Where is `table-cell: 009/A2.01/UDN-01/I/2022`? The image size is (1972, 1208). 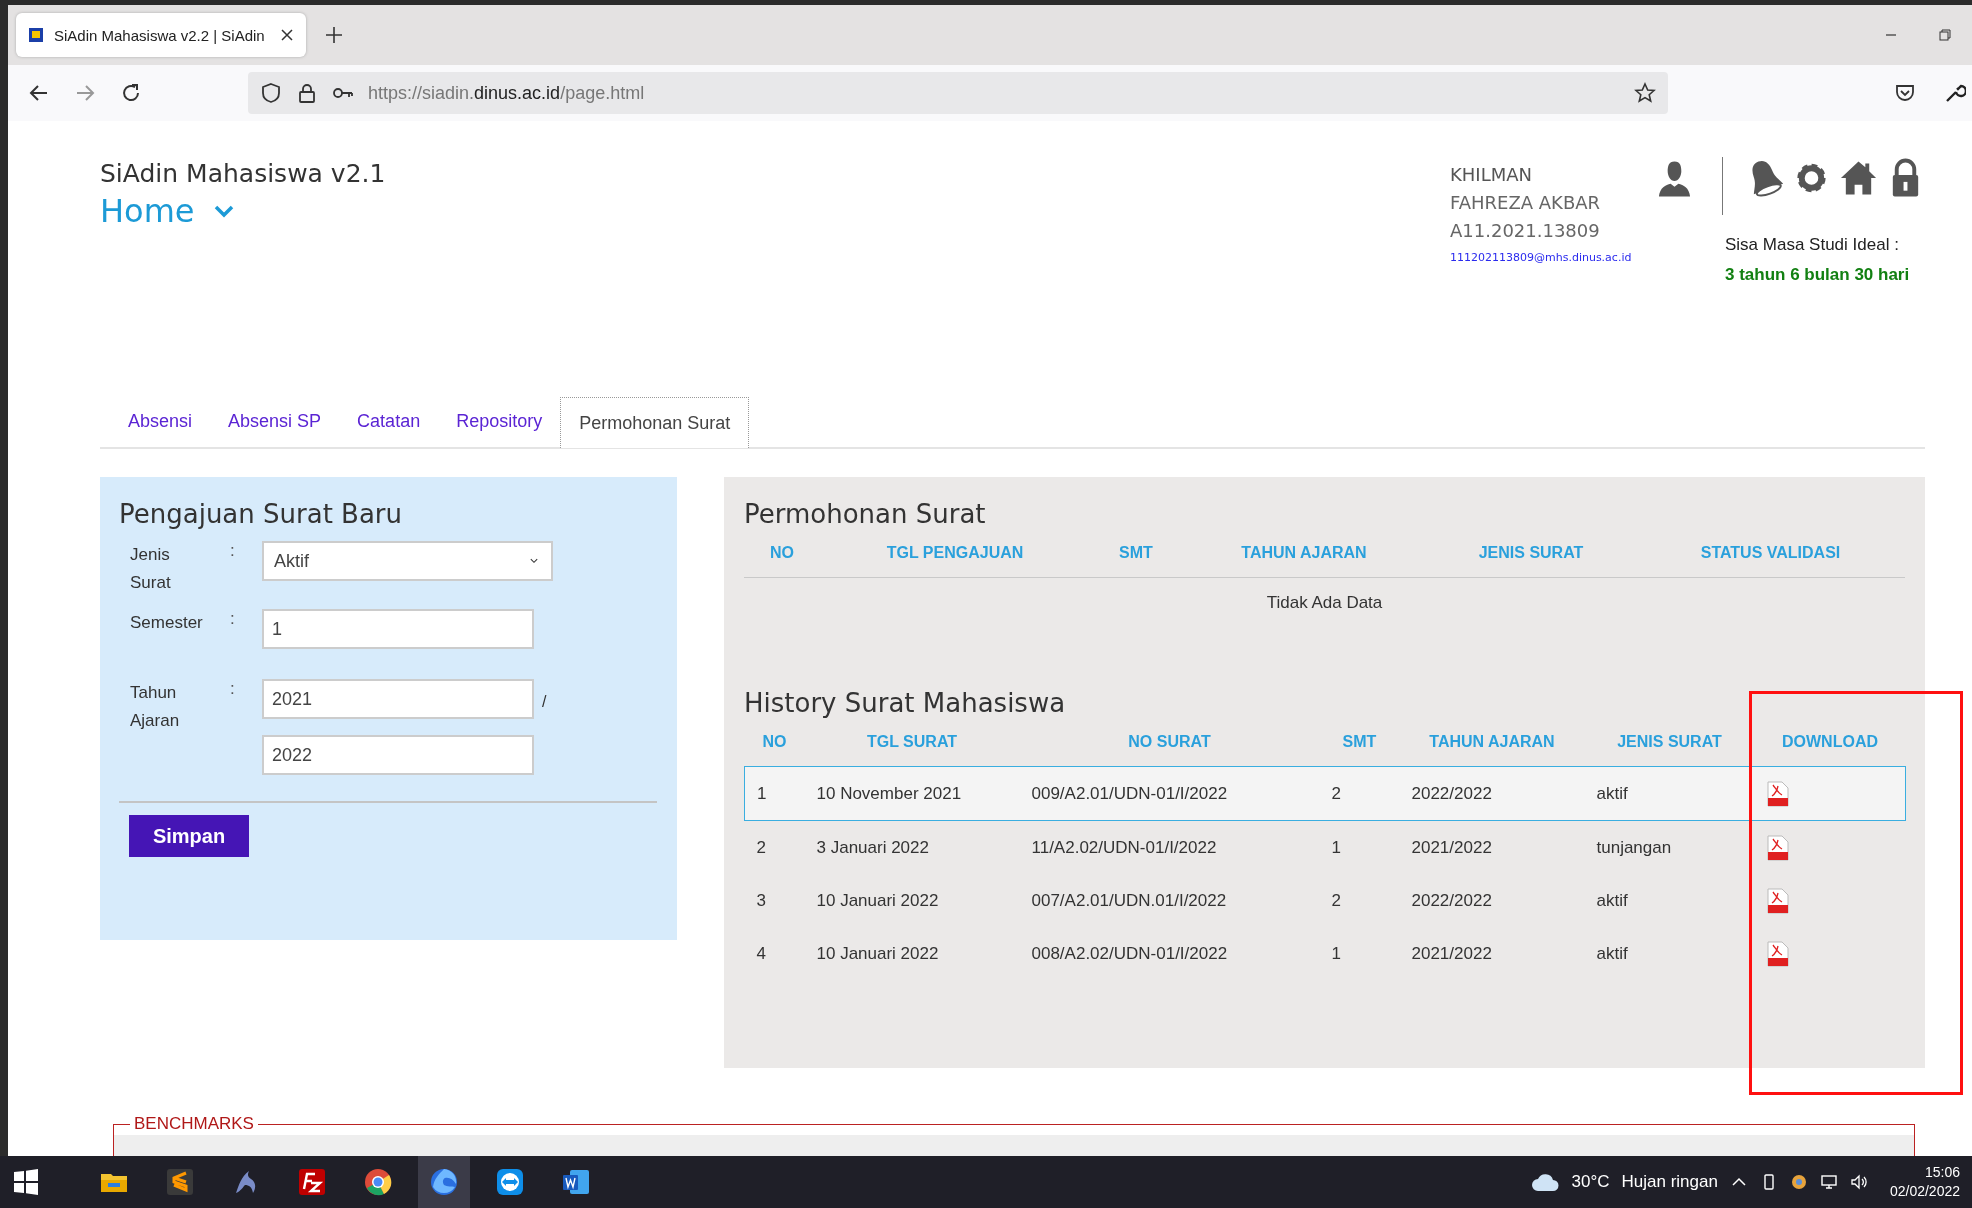
table-cell: 009/A2.01/UDN-01/I/2022 is located at coordinates (1169, 793).